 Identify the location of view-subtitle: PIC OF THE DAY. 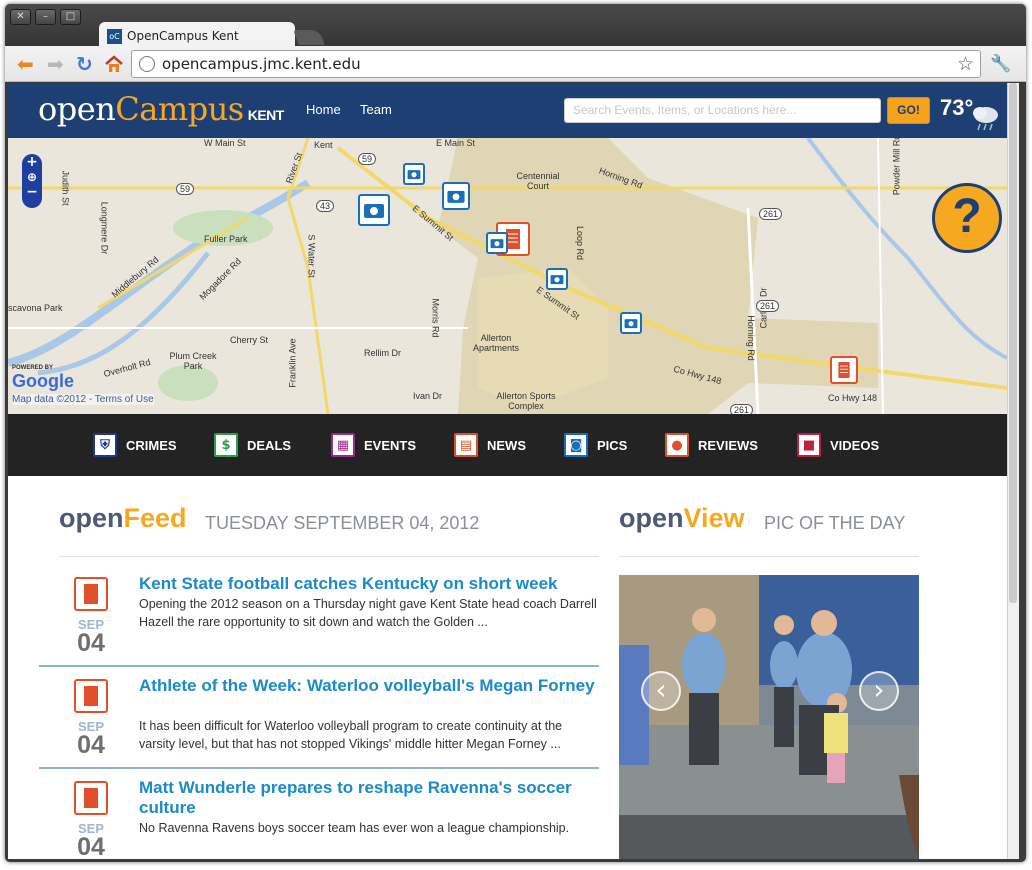
(835, 523).